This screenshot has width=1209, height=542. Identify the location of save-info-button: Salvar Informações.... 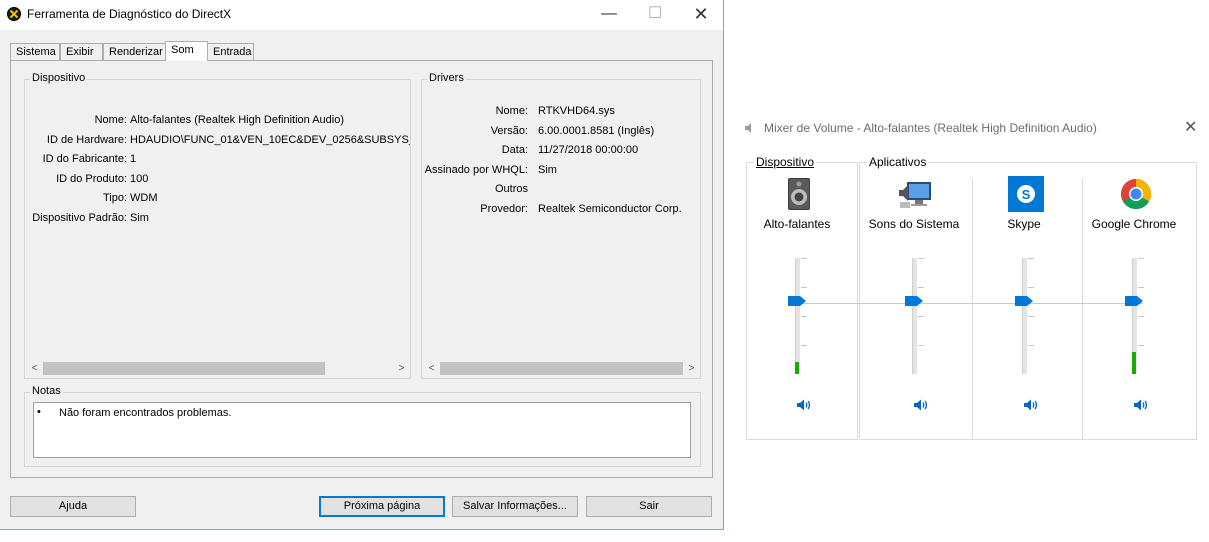
(515, 506).